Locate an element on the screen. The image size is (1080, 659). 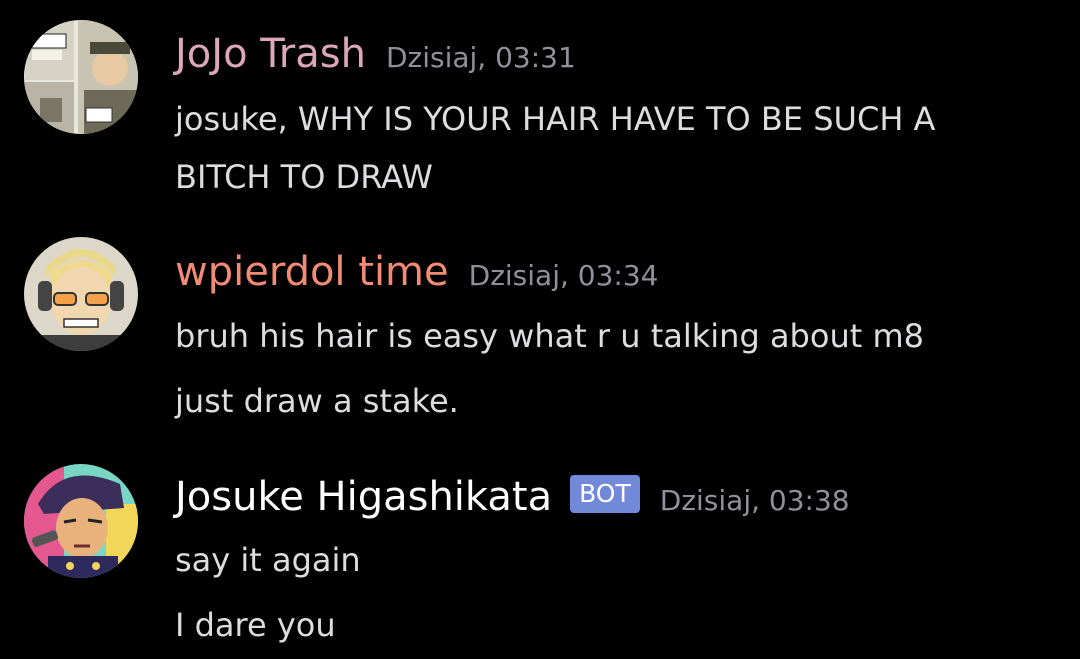
manga-panel-avatar-icon is located at coordinates (81, 77).